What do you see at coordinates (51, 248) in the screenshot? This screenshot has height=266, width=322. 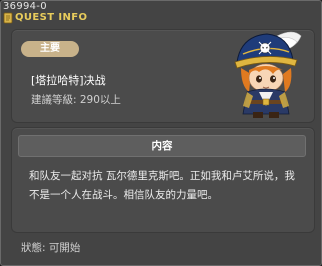 I see `quest-status: 狀態: 可開始` at bounding box center [51, 248].